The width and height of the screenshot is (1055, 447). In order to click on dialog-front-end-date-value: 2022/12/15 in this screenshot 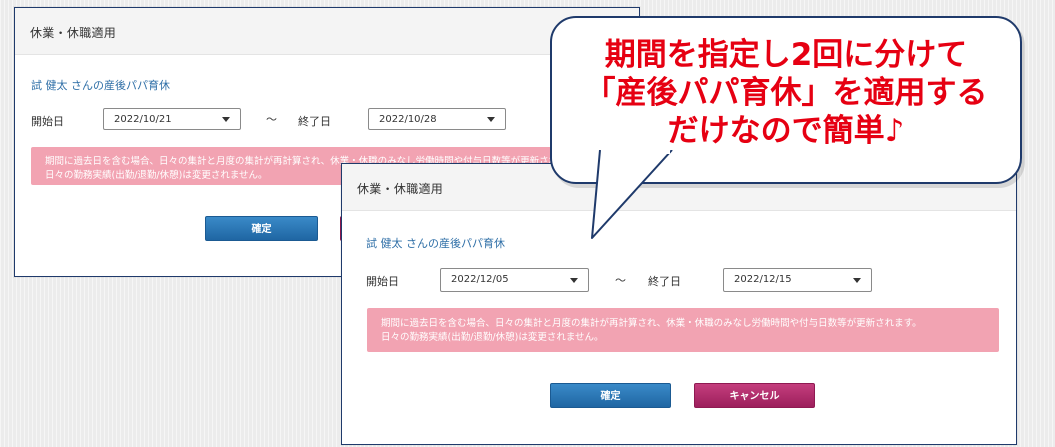, I will do `click(763, 279)`.